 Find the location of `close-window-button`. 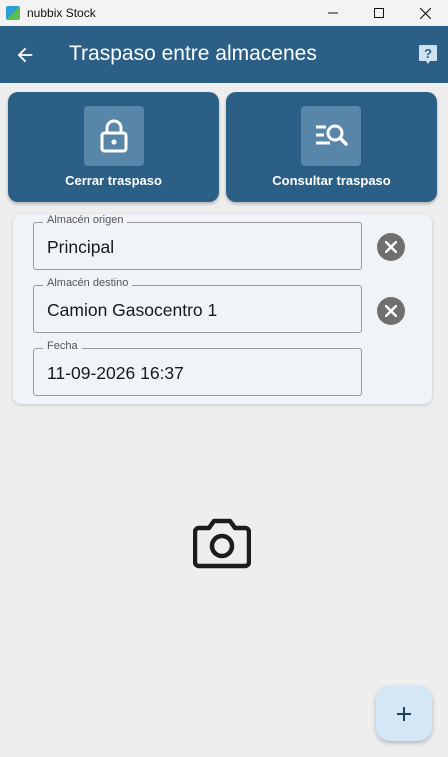

close-window-button is located at coordinates (425, 13).